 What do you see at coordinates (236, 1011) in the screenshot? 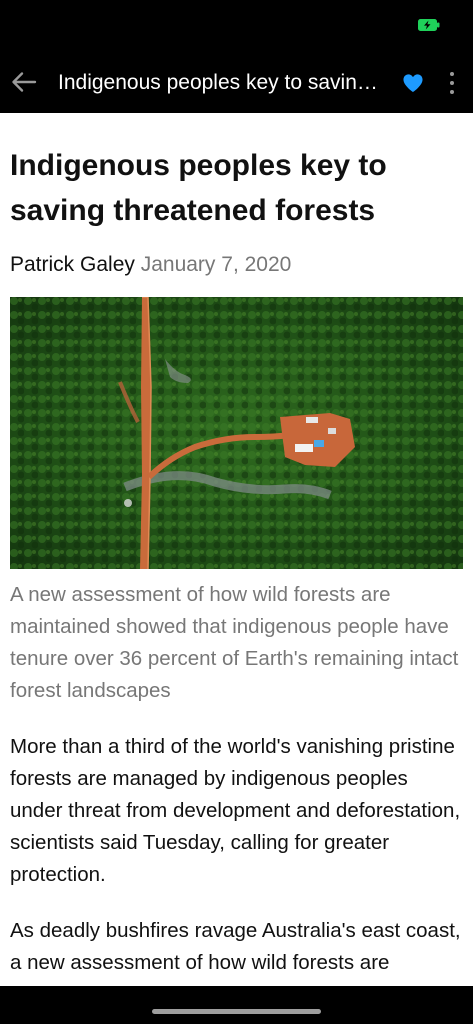
I see `home-indicator` at bounding box center [236, 1011].